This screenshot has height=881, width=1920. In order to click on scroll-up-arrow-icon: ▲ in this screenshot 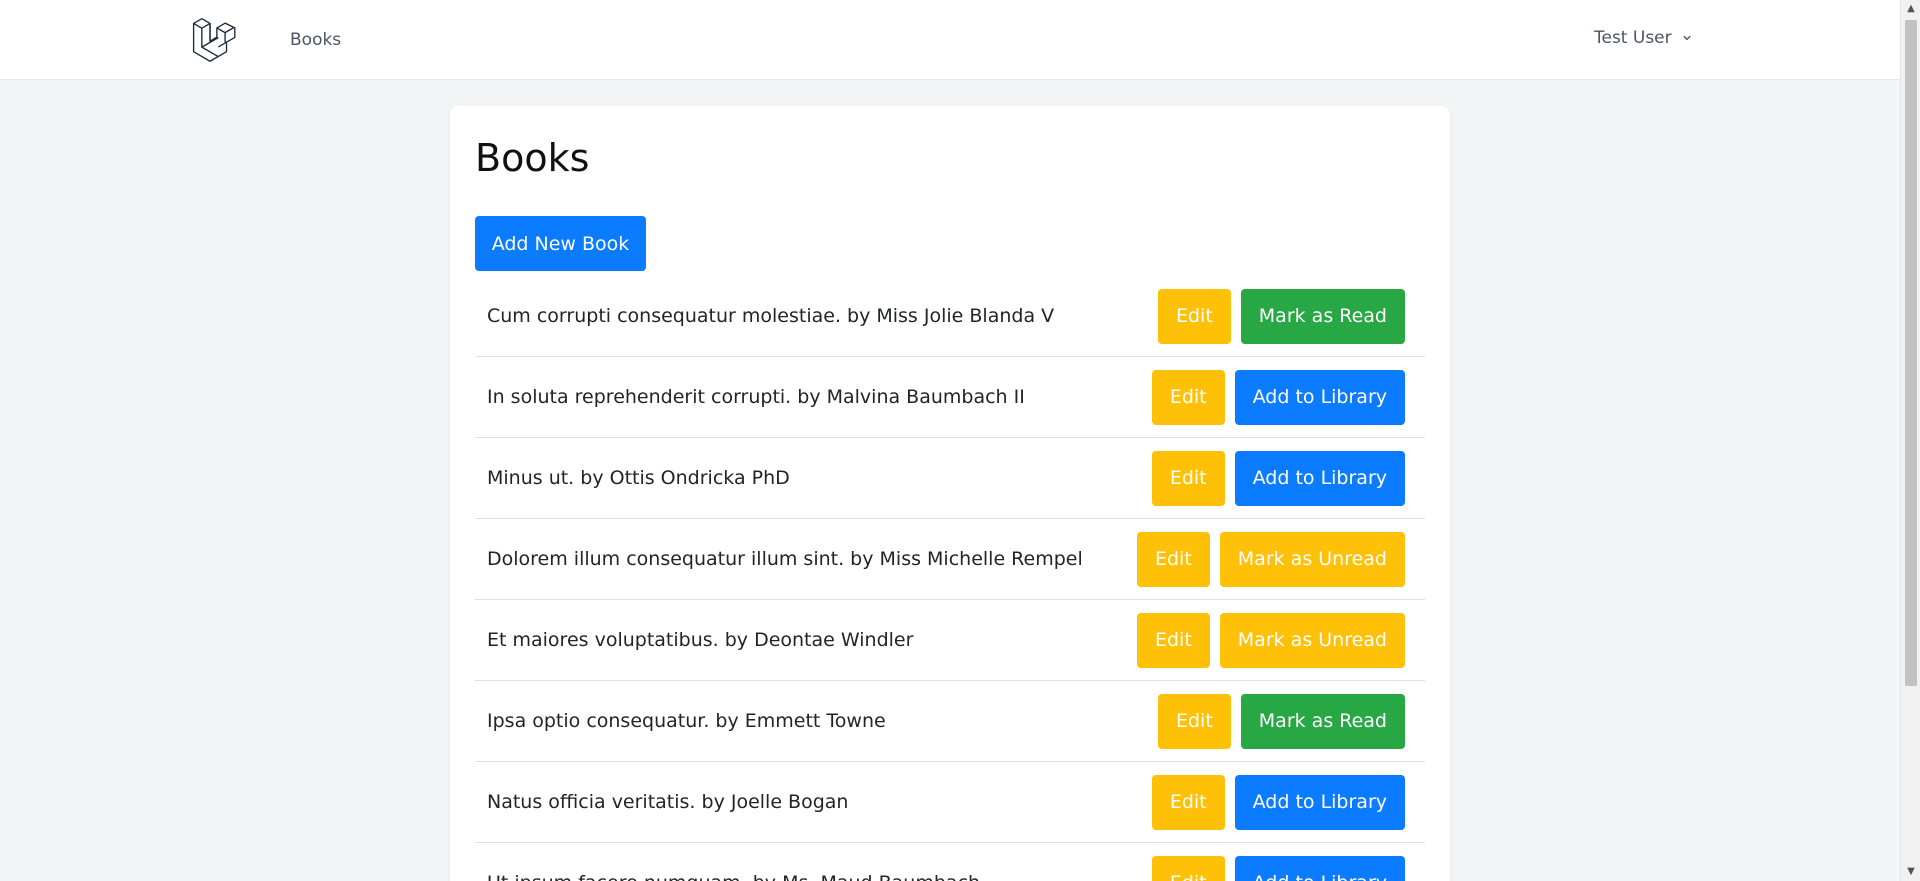, I will do `click(1911, 9)`.